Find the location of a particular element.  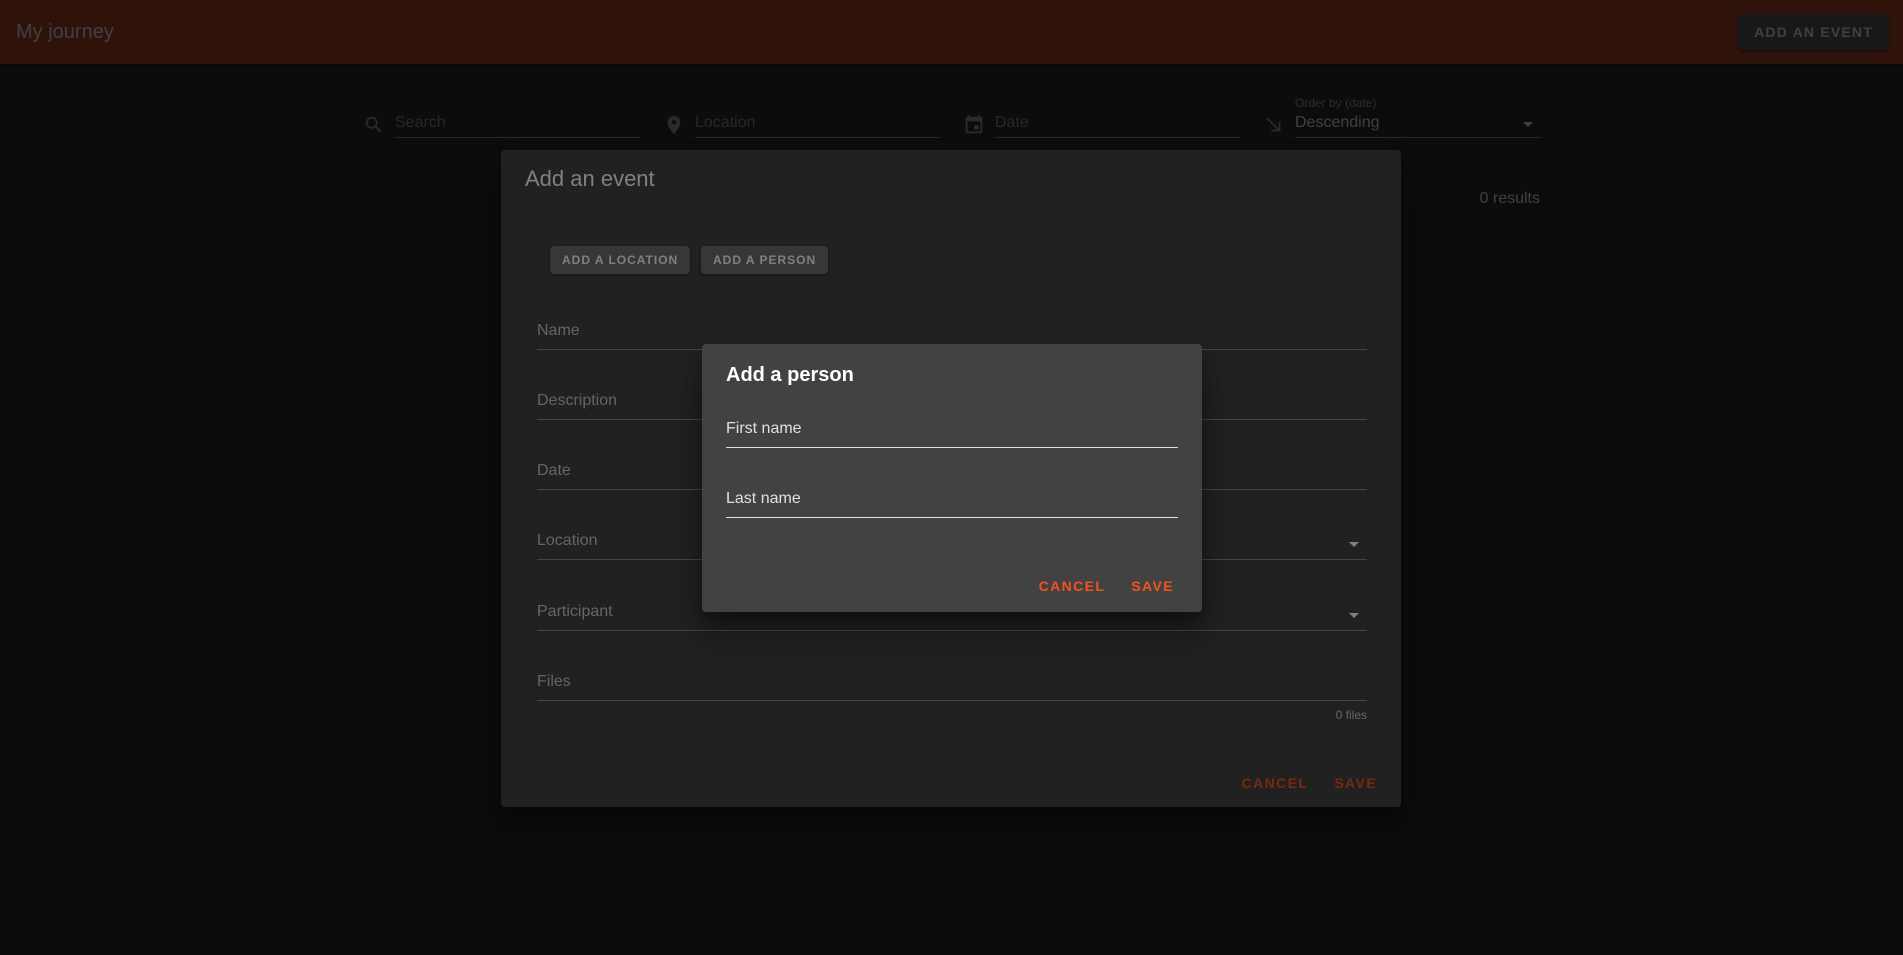

cancel-button: CANCEL is located at coordinates (1072, 586).